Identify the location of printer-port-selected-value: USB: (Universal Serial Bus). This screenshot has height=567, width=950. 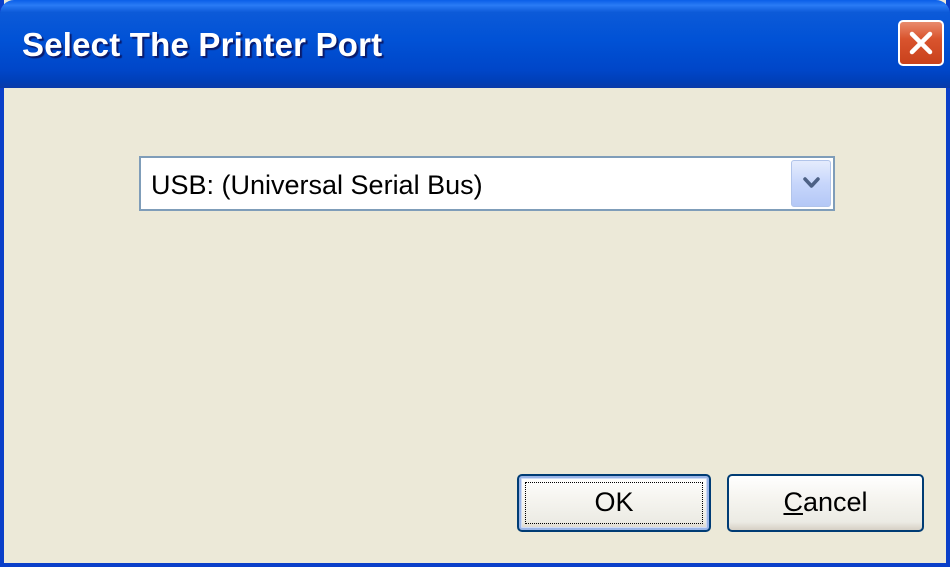
(317, 185).